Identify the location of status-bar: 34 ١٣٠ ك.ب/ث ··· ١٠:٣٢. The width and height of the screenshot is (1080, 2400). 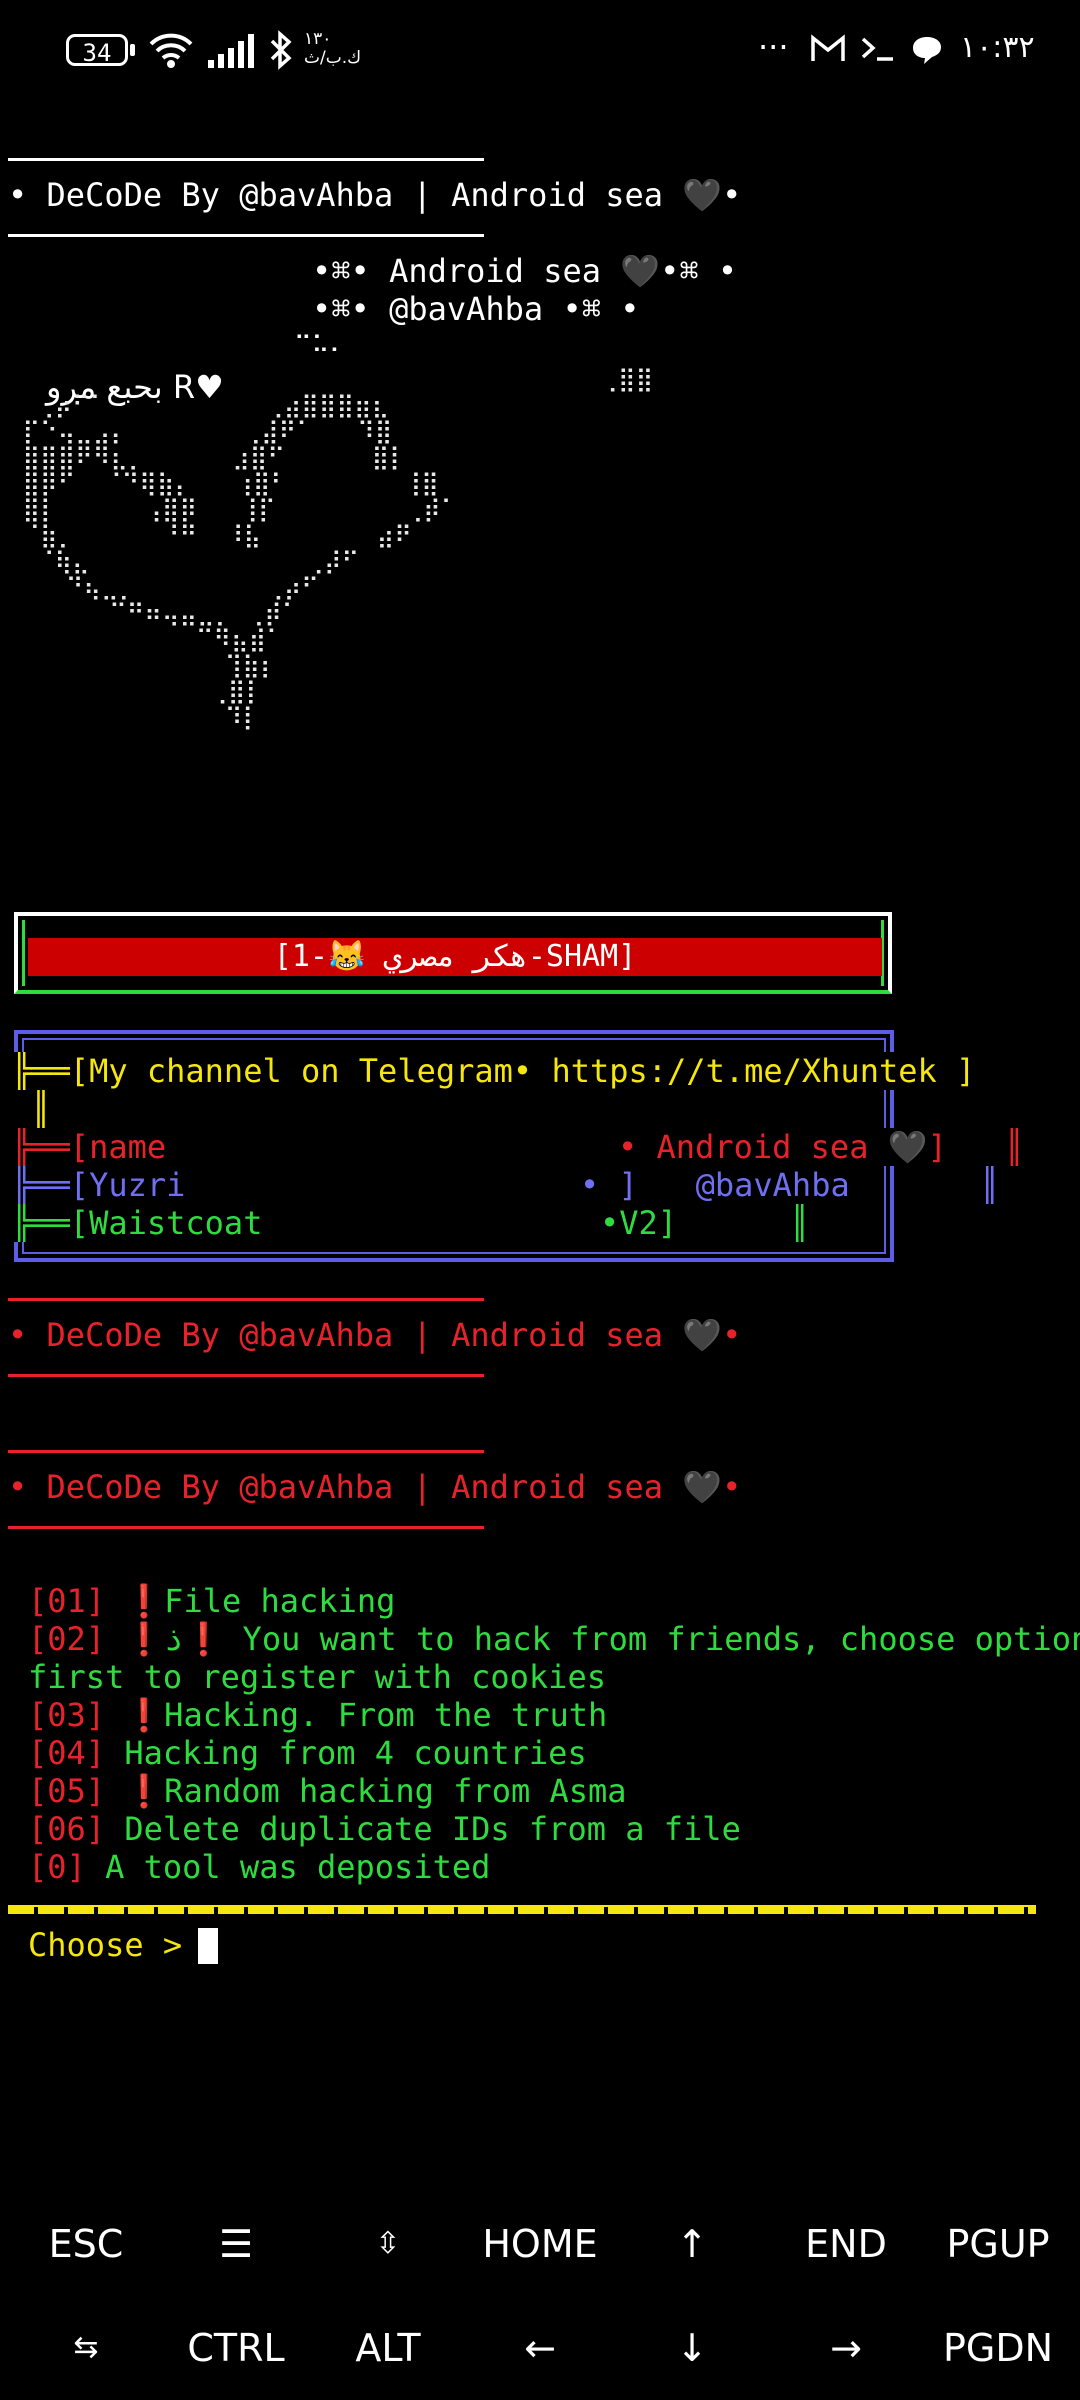
(540, 50).